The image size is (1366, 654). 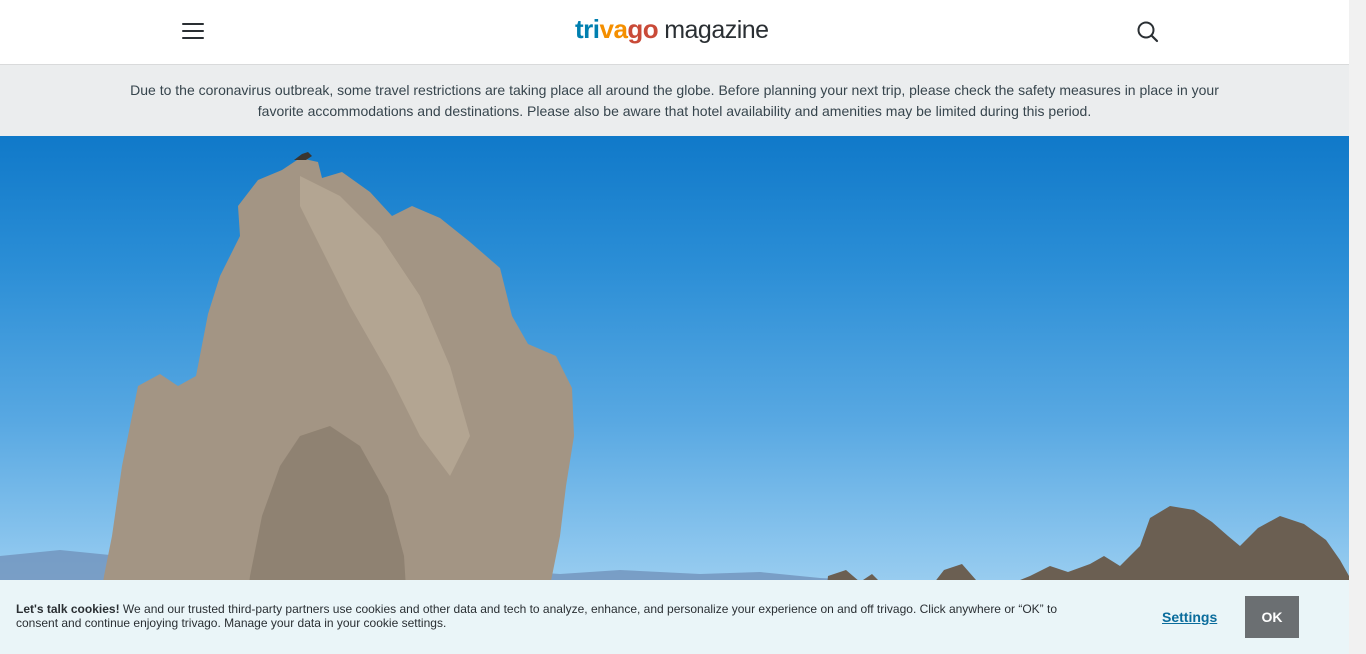 I want to click on cookie-settings-link: Settings, so click(x=1189, y=617).